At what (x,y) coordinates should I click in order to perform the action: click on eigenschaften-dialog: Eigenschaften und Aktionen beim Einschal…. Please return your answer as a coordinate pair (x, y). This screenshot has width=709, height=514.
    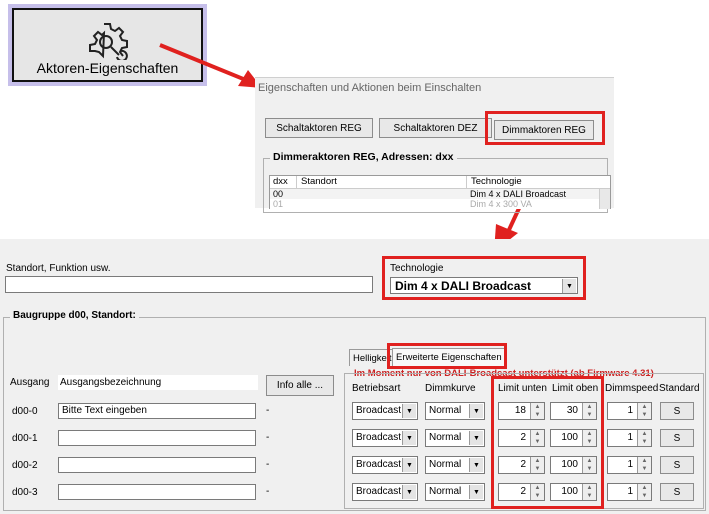
    Looking at the image, I should click on (434, 145).